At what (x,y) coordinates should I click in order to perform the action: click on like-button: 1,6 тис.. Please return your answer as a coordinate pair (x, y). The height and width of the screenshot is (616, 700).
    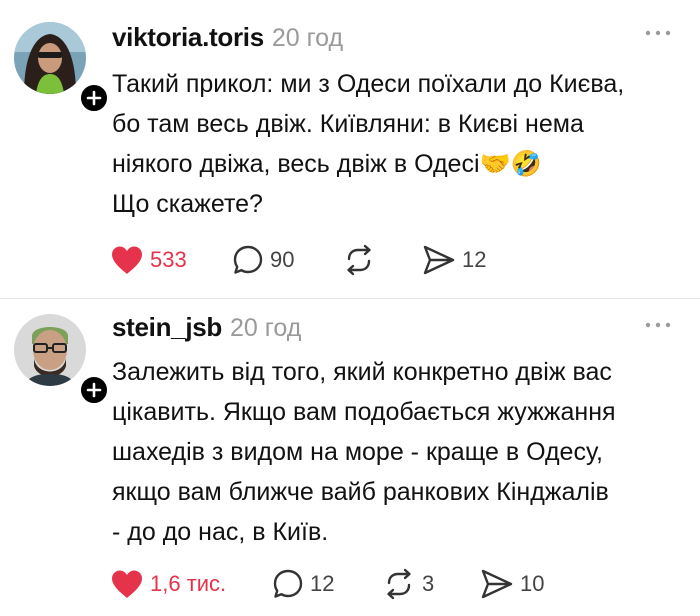
    Looking at the image, I should click on (168, 584).